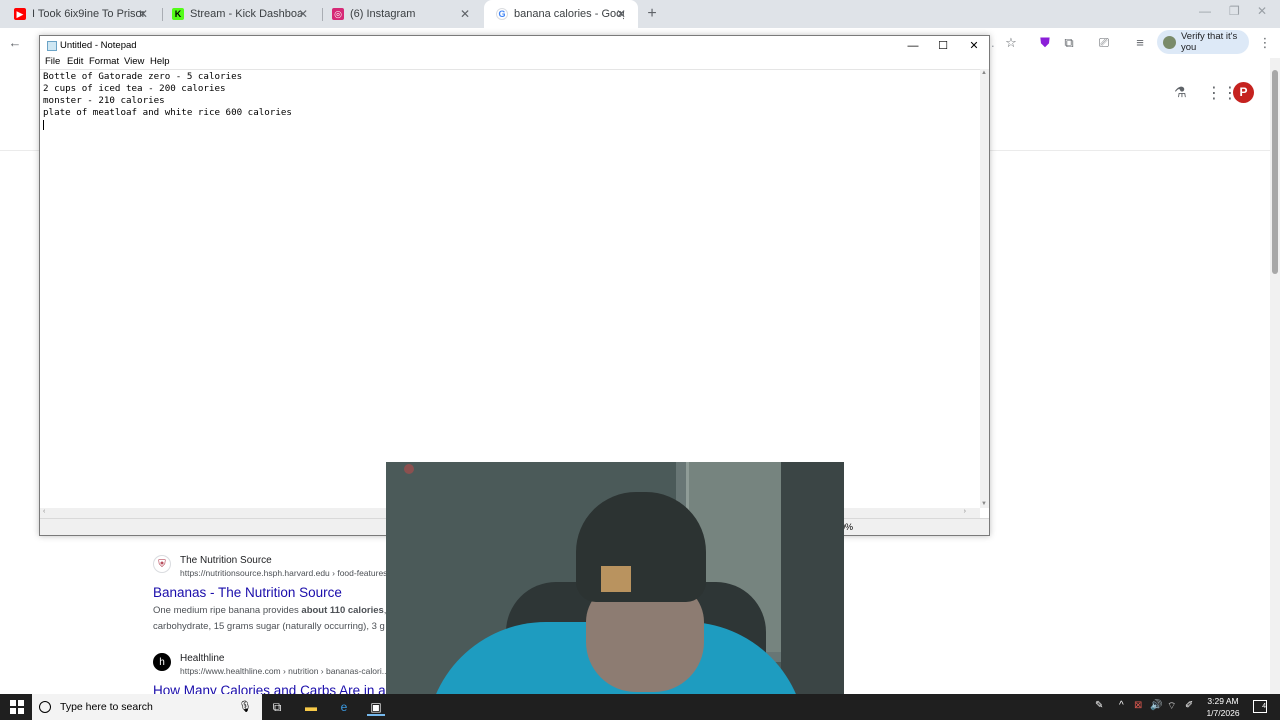  I want to click on labs-flask-icon: ⚗, so click(1180, 92).